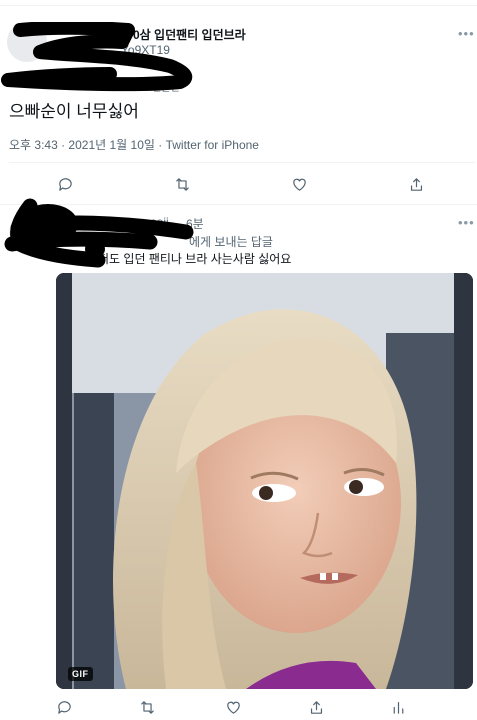  I want to click on replying-to: 에게 보내는 답글, so click(231, 242).